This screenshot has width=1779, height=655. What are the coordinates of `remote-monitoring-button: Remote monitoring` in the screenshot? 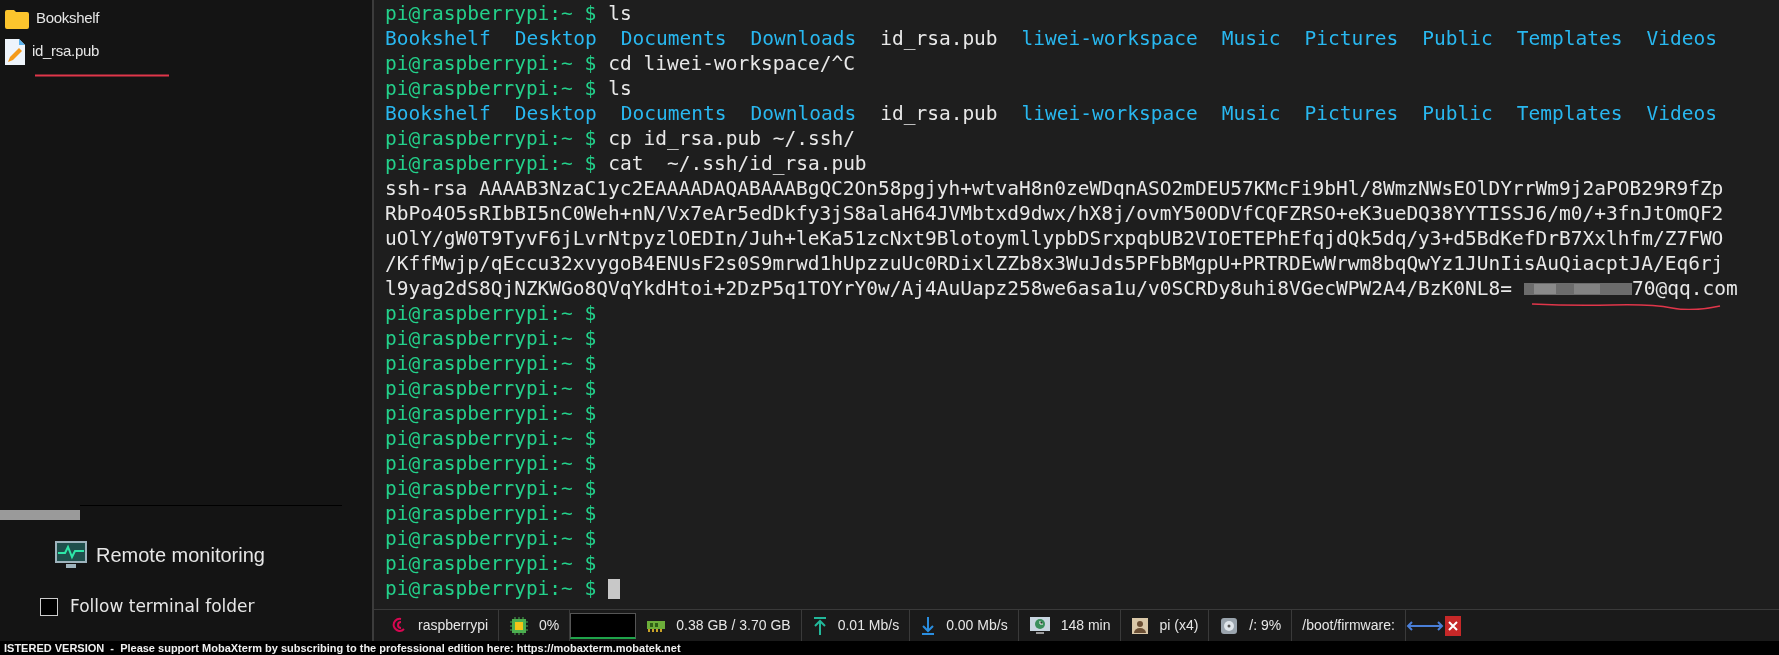 It's located at (159, 555).